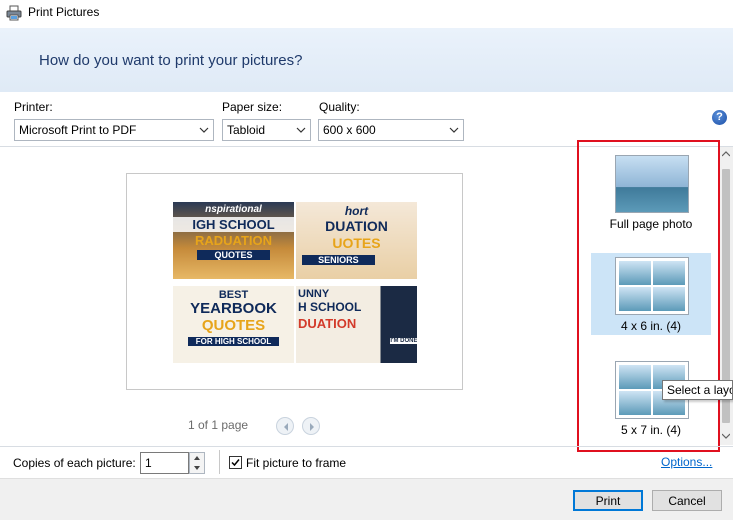 The image size is (733, 520). Describe the element at coordinates (687, 500) in the screenshot. I see `cancel-button: Cancel` at that location.